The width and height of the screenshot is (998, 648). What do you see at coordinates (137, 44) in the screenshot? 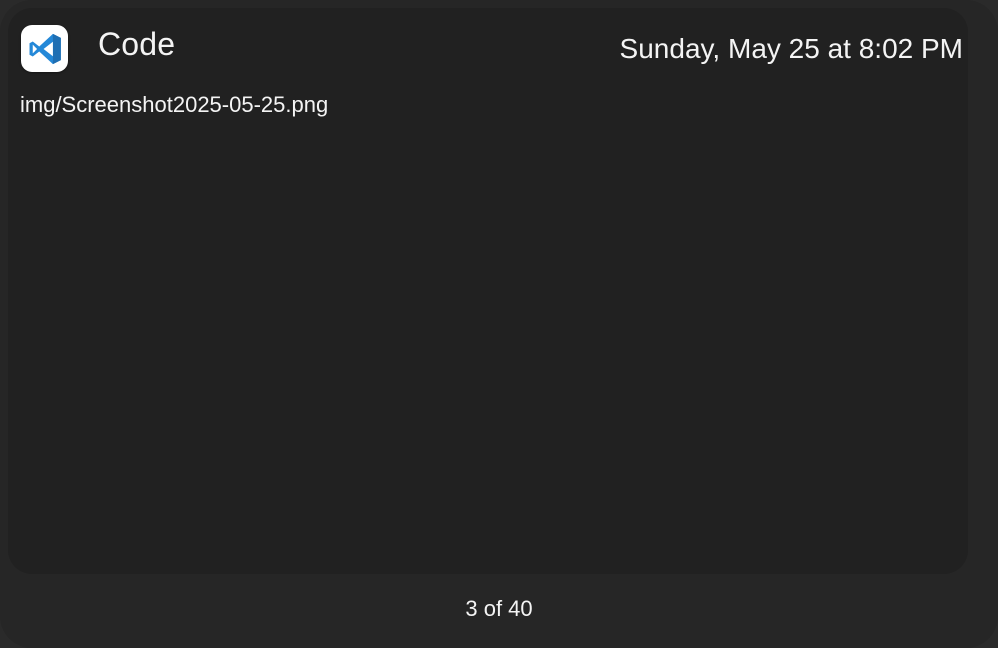
I see `app-name: Code` at bounding box center [137, 44].